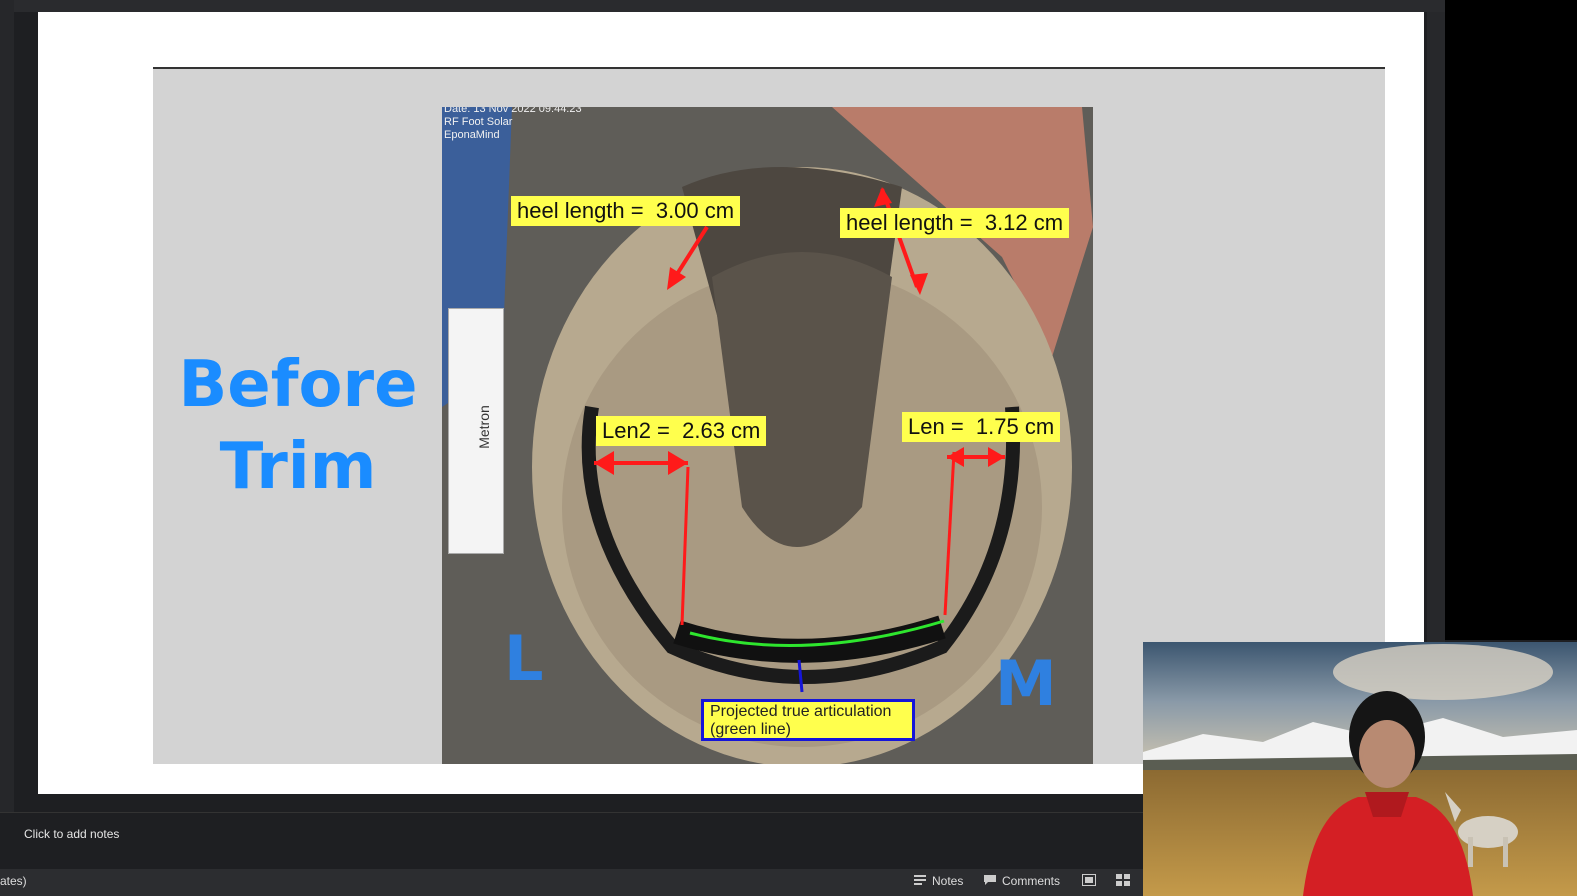 The width and height of the screenshot is (1577, 896). Describe the element at coordinates (1026, 683) in the screenshot. I see `medial-letter: M` at that location.